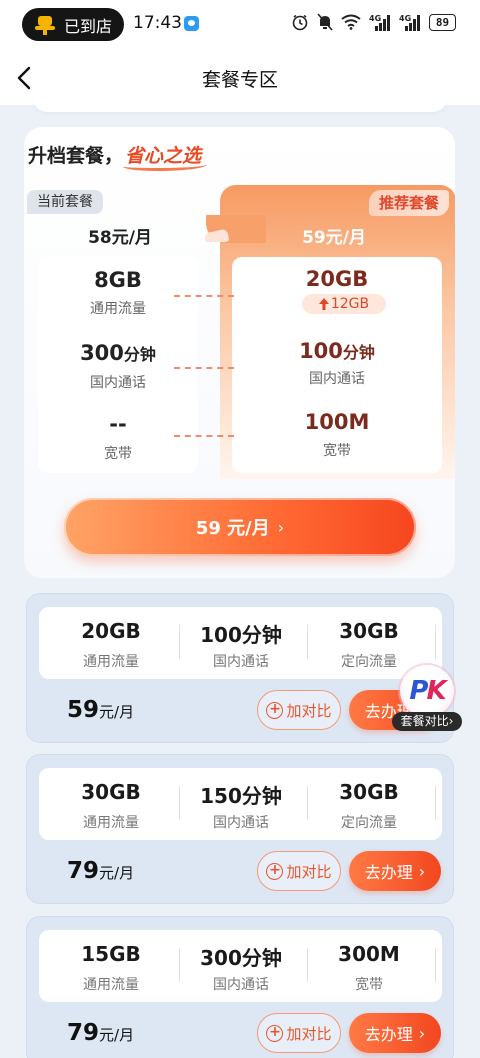 Image resolution: width=480 pixels, height=1058 pixels. Describe the element at coordinates (350, 304) in the screenshot. I see `data-increase-value: 12GB` at that location.